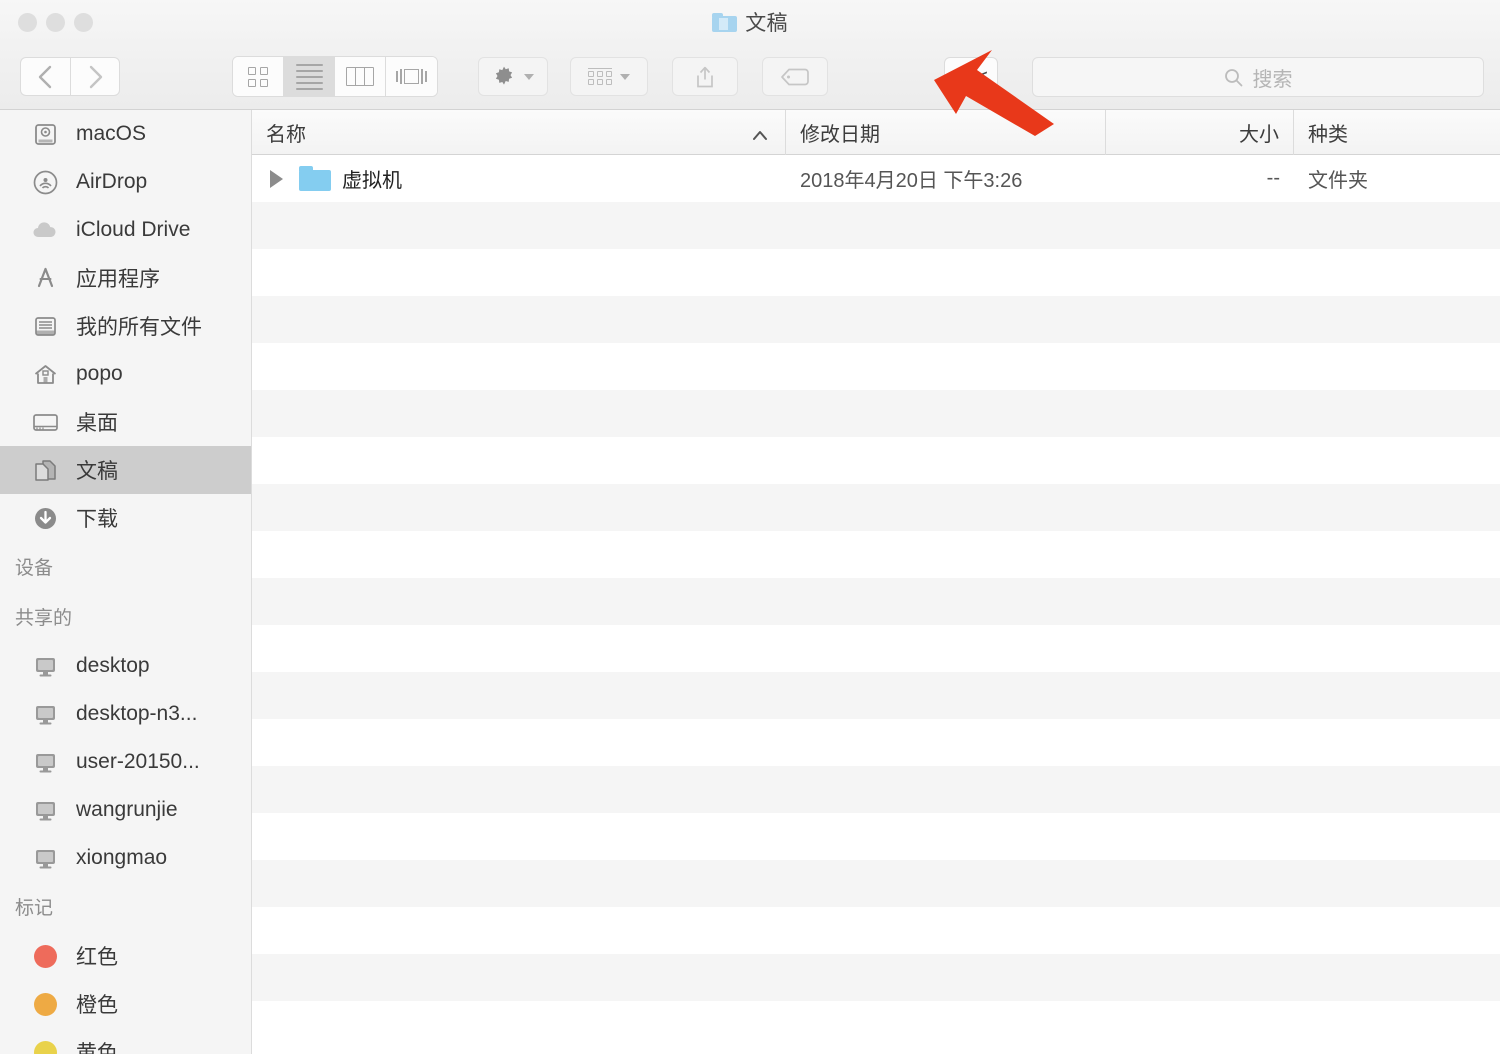  Describe the element at coordinates (1233, 77) in the screenshot. I see `search-icon` at that location.